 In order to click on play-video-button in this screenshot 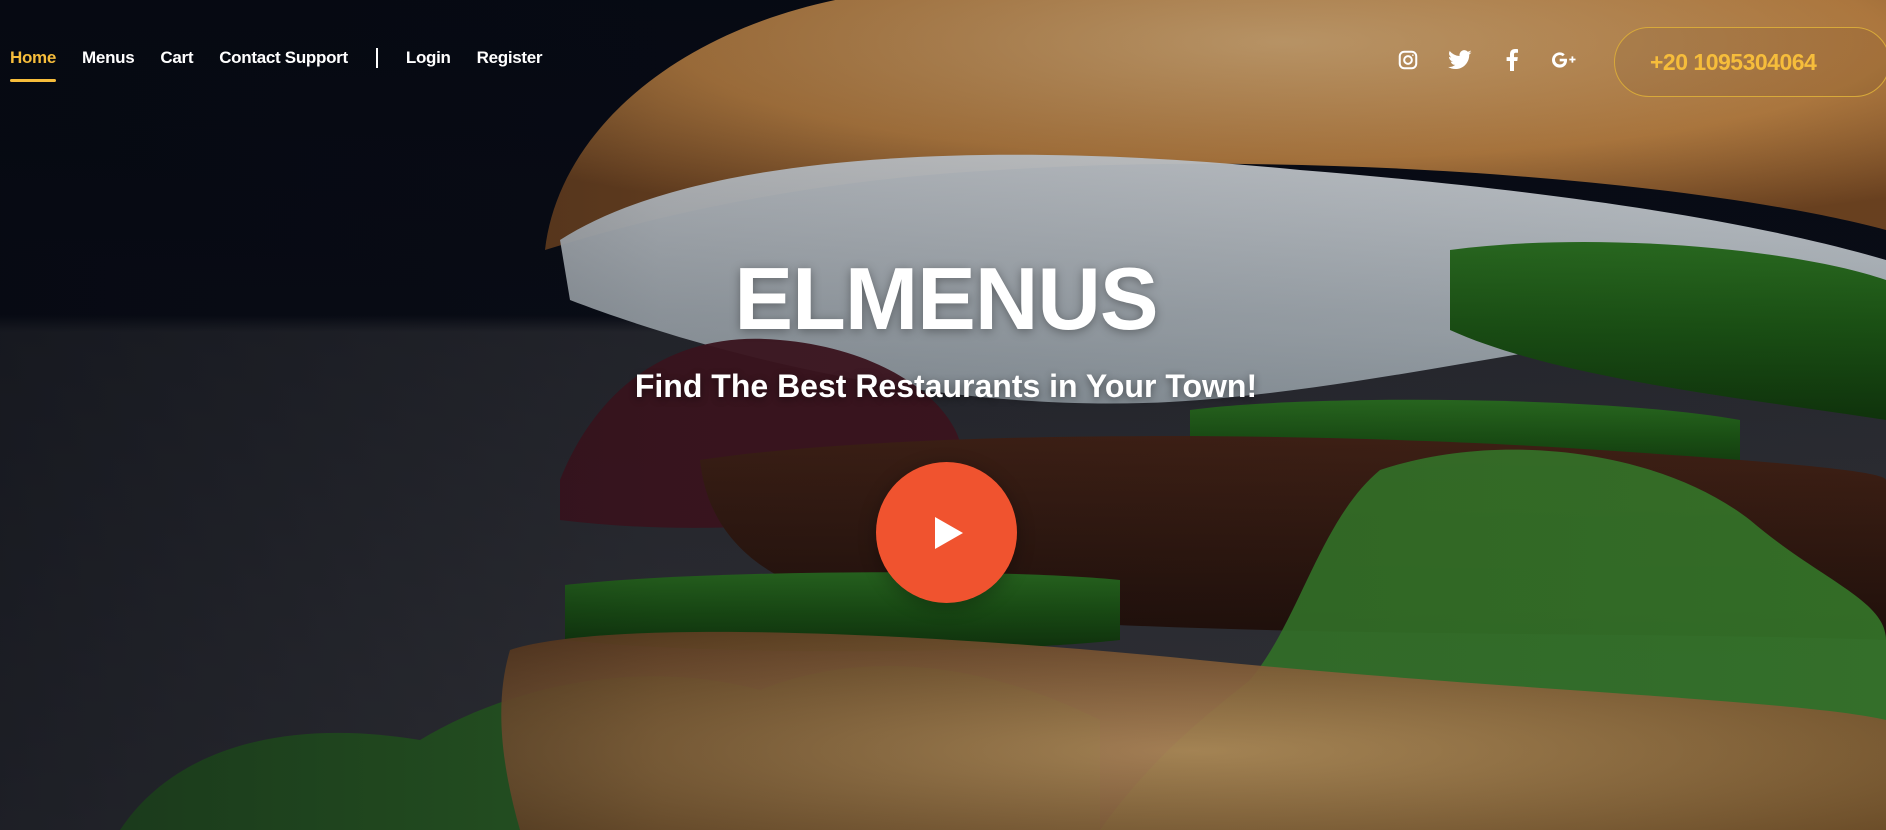, I will do `click(946, 532)`.